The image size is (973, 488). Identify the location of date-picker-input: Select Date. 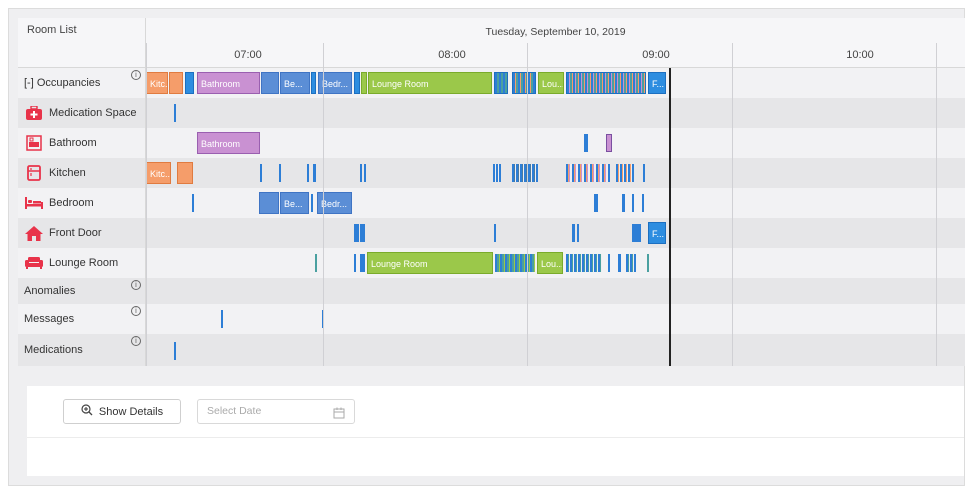
(276, 411).